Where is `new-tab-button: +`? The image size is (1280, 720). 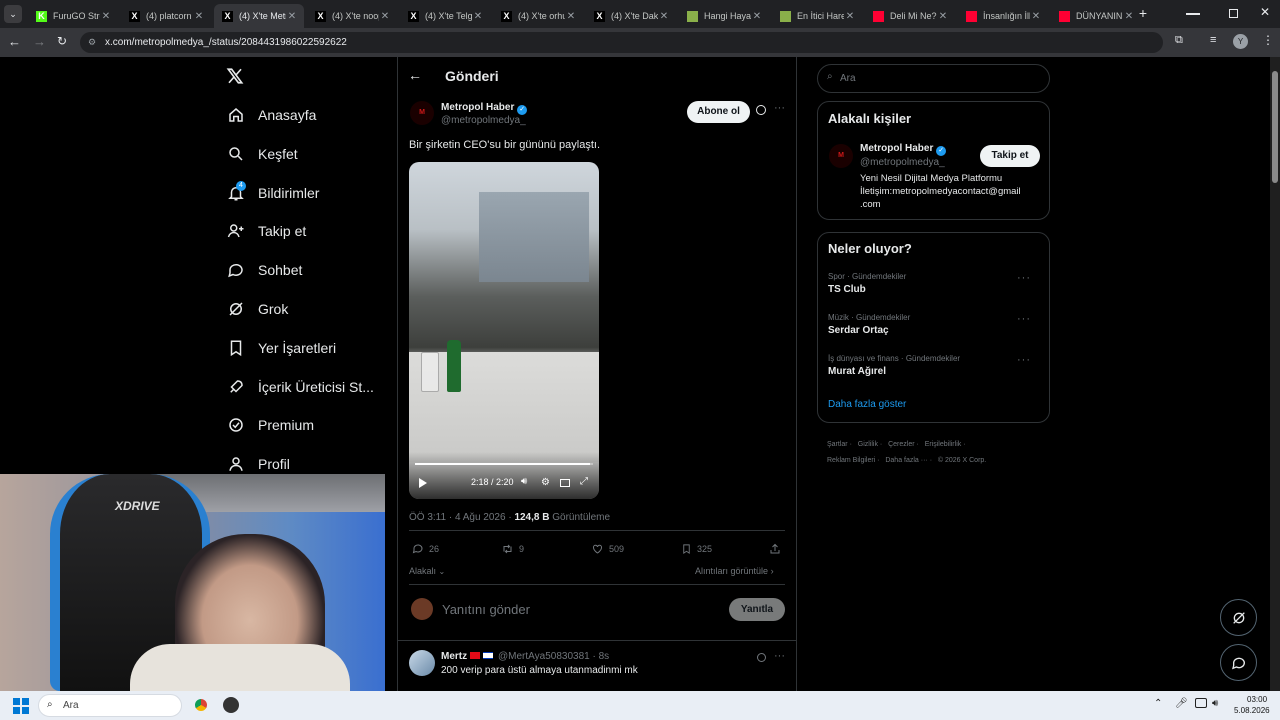 new-tab-button: + is located at coordinates (1143, 13).